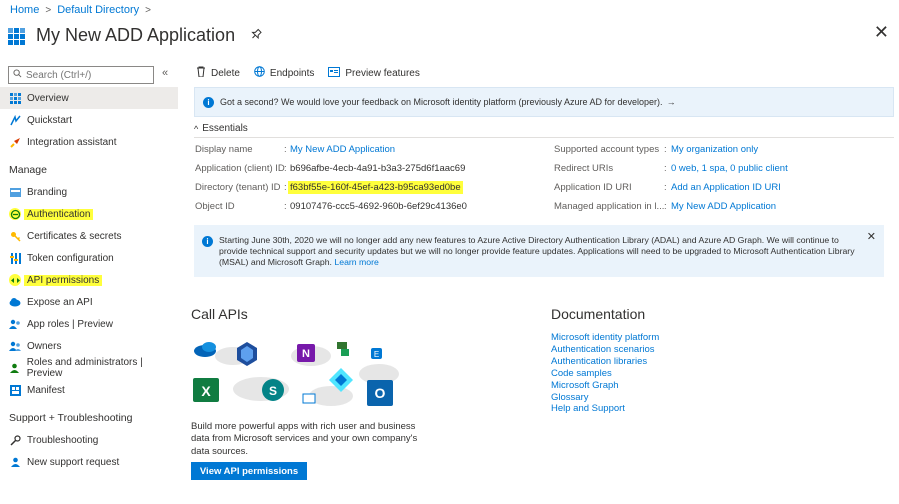  Describe the element at coordinates (15, 440) in the screenshot. I see `wrench-icon` at that location.